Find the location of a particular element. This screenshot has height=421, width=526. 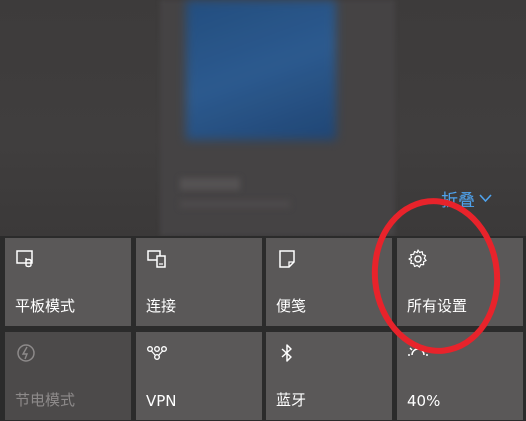

tile-vpn: VPN is located at coordinates (199, 376).